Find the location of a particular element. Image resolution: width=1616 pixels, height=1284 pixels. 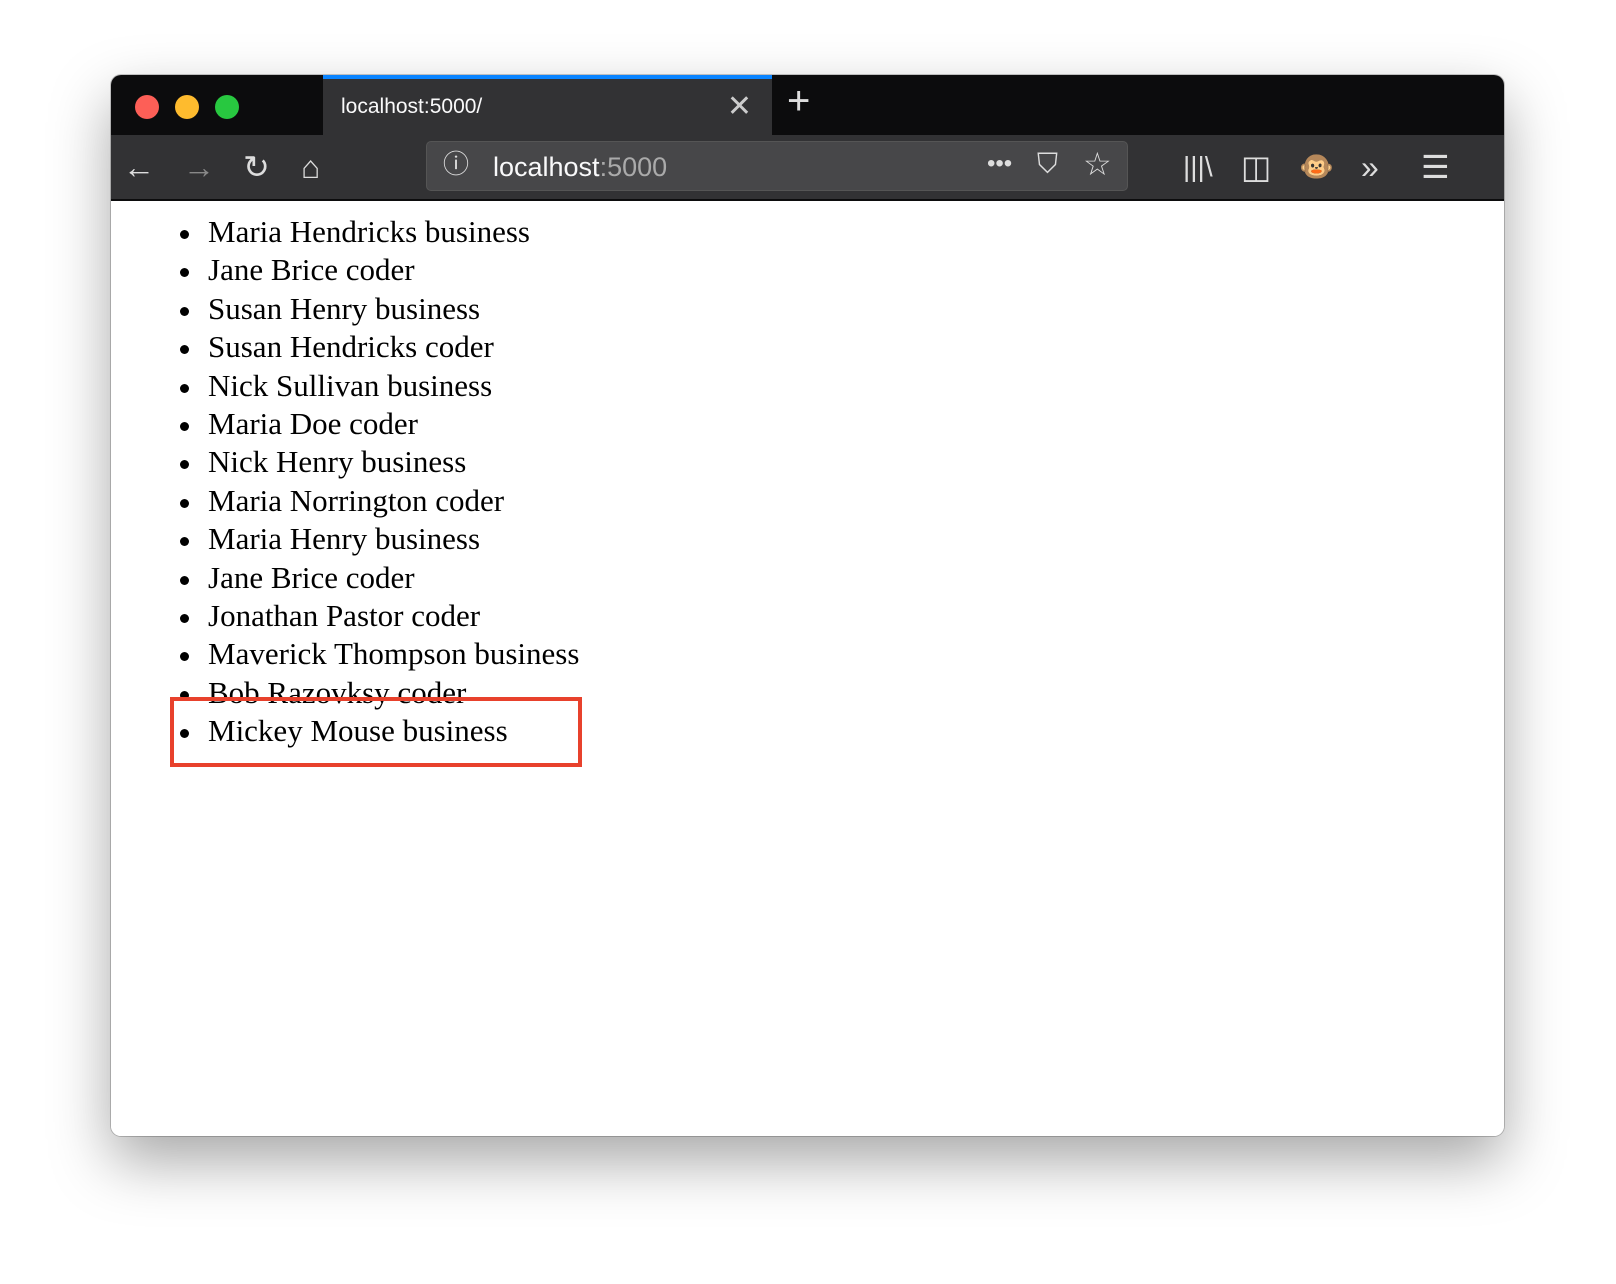

close-window-button is located at coordinates (147, 107).